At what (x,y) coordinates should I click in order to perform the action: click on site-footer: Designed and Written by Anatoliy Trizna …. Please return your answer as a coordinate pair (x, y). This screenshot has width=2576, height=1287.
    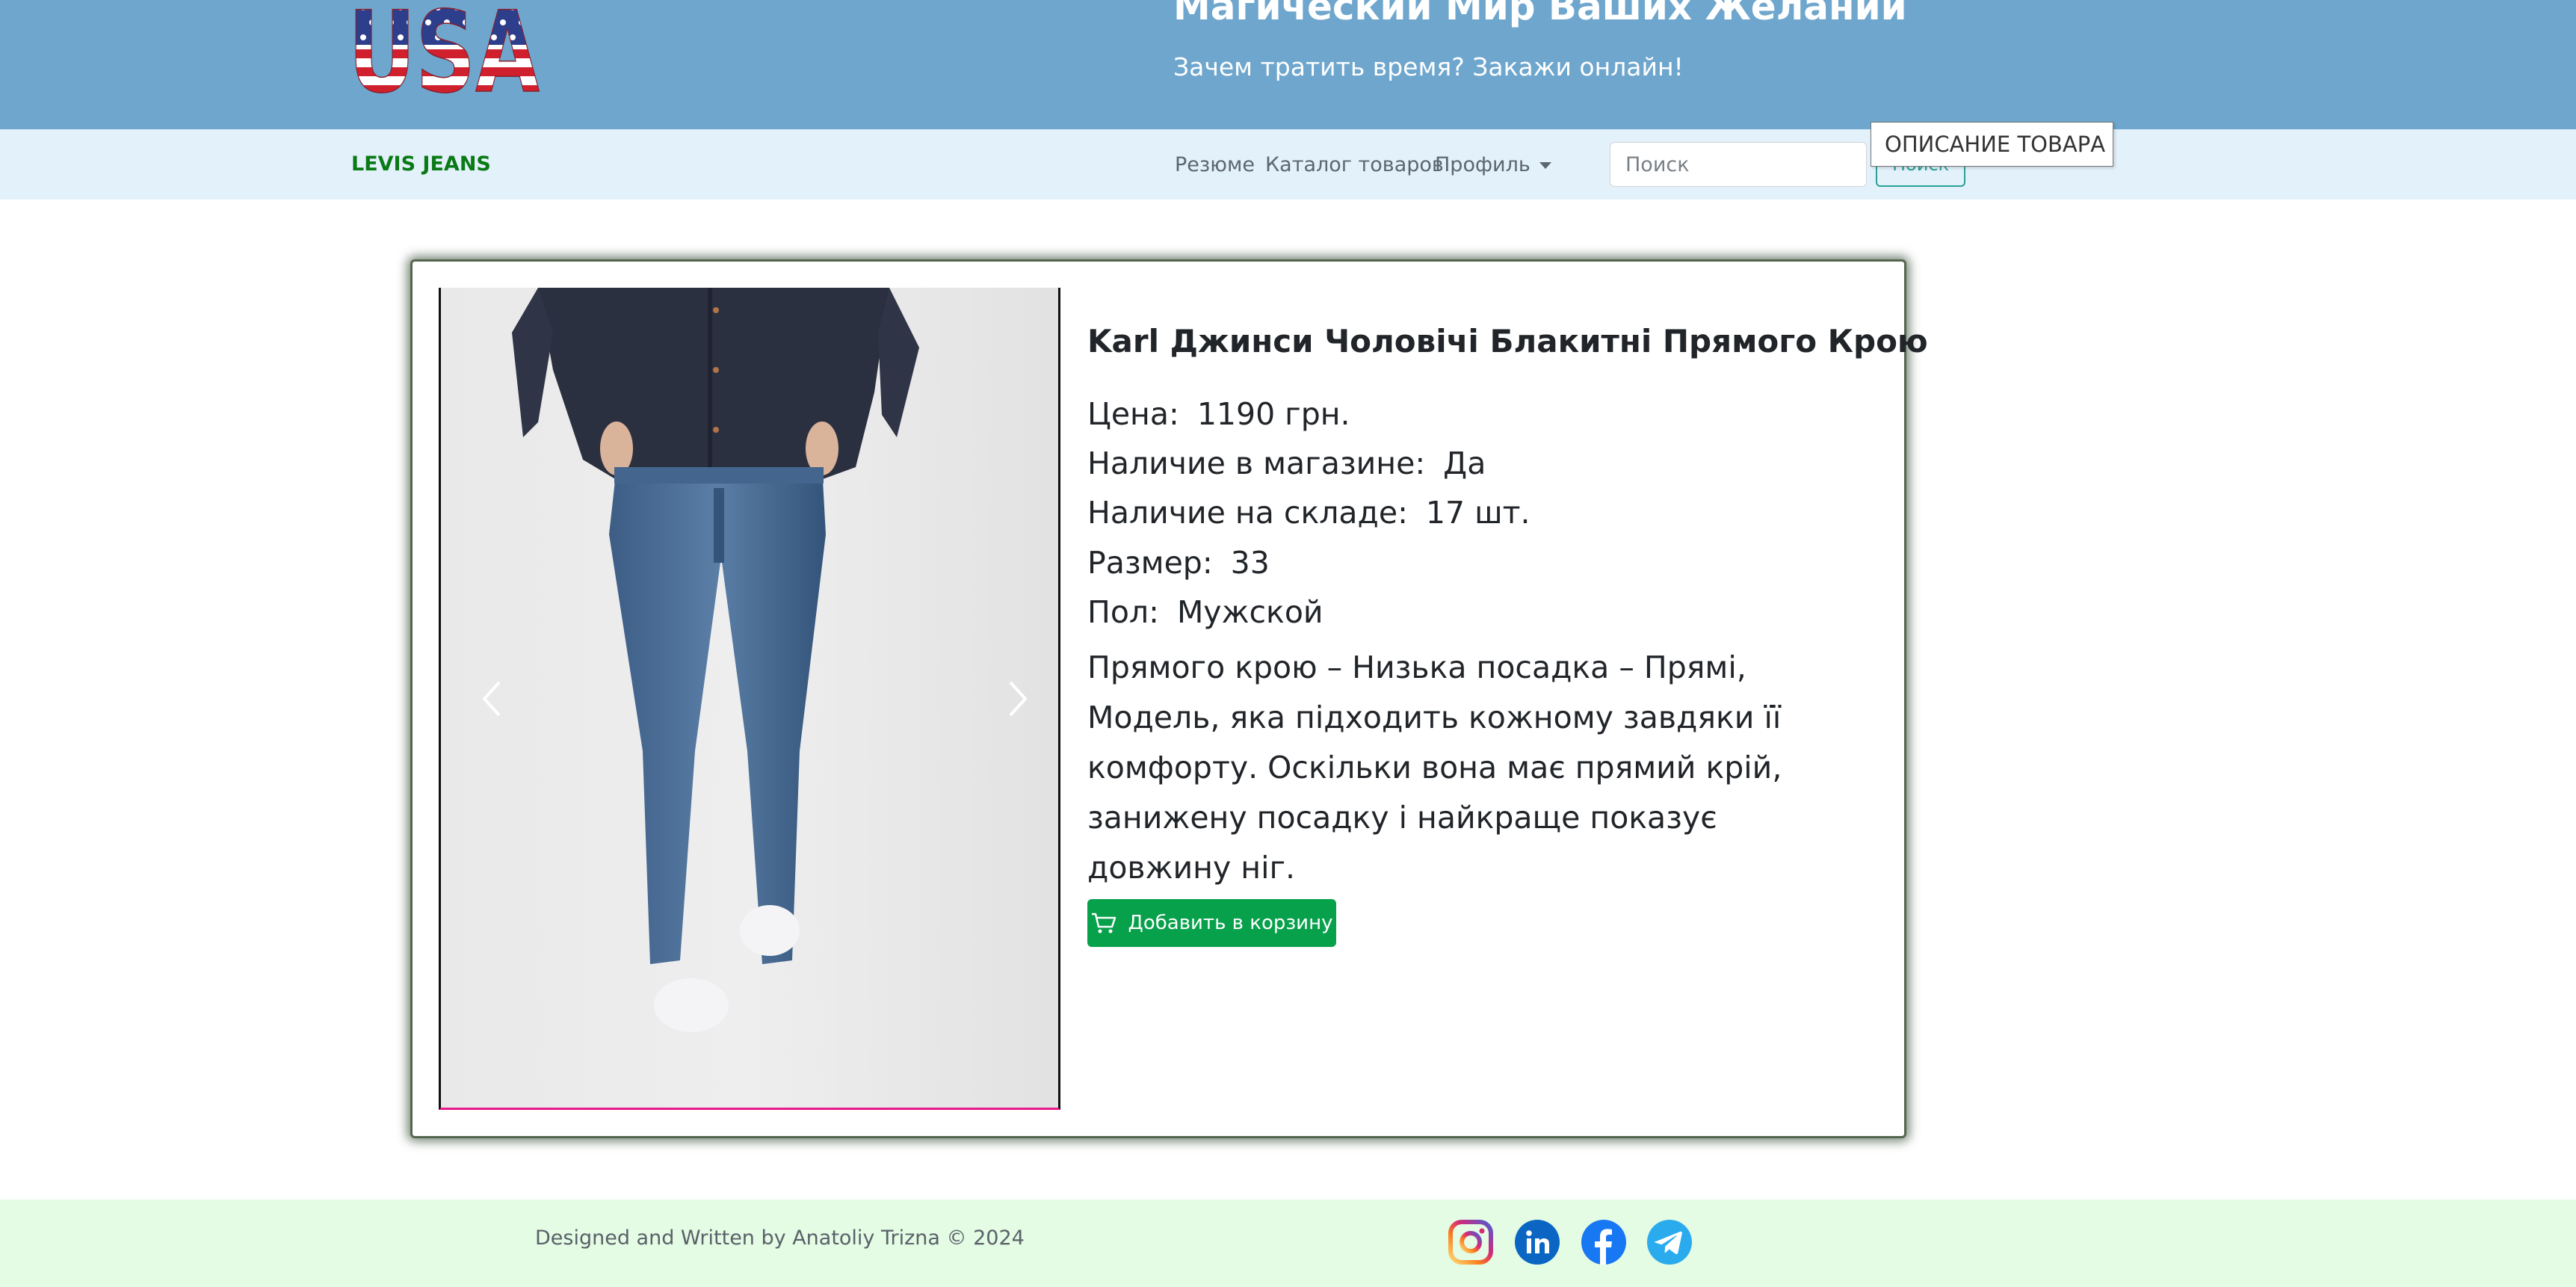
    Looking at the image, I should click on (1288, 1243).